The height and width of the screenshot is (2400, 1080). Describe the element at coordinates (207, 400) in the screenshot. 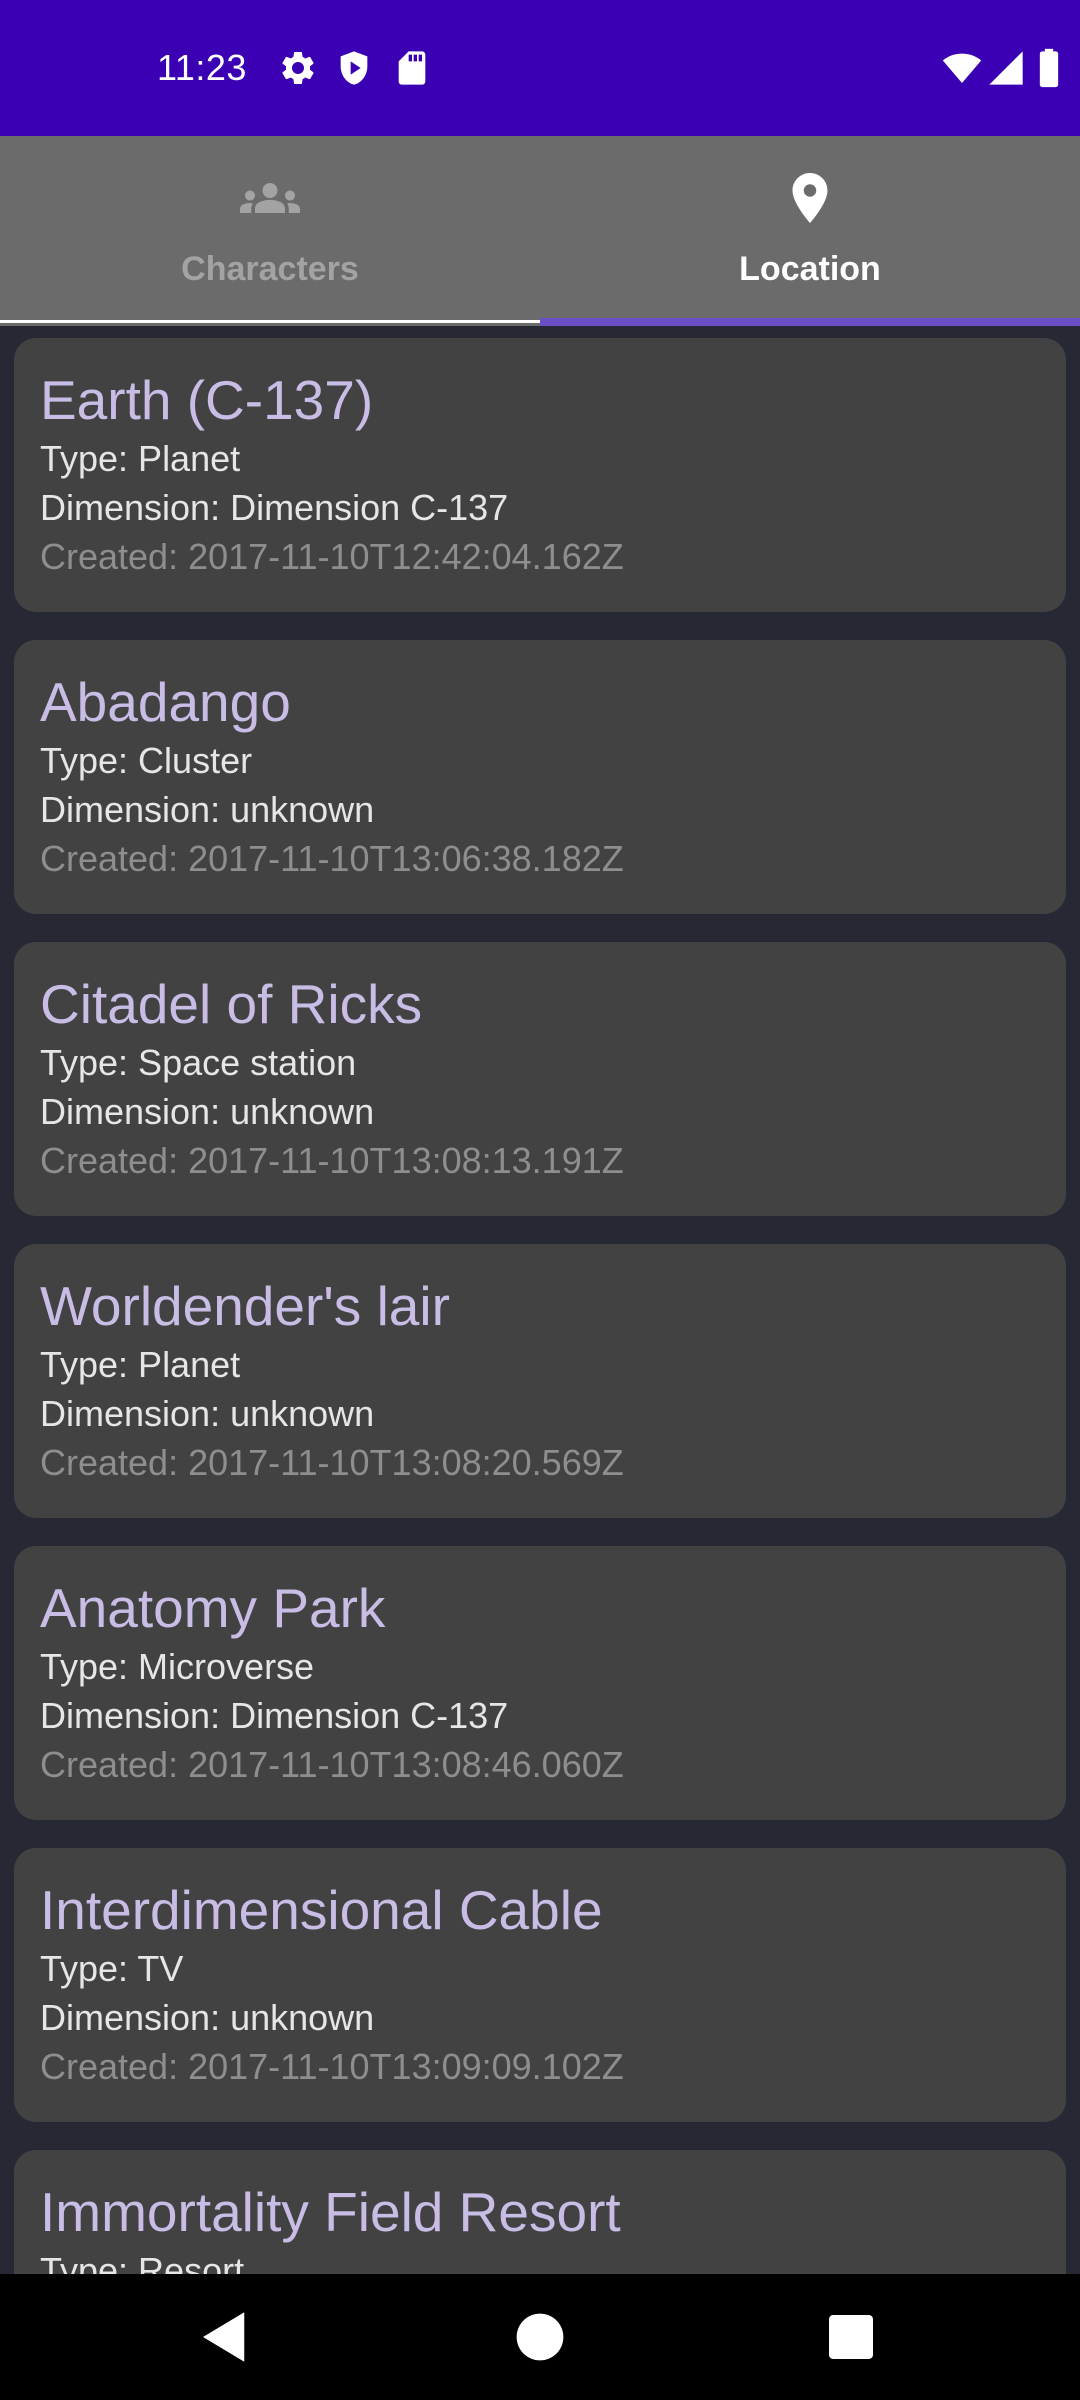

I see `location-name: Earth (C-137)` at that location.